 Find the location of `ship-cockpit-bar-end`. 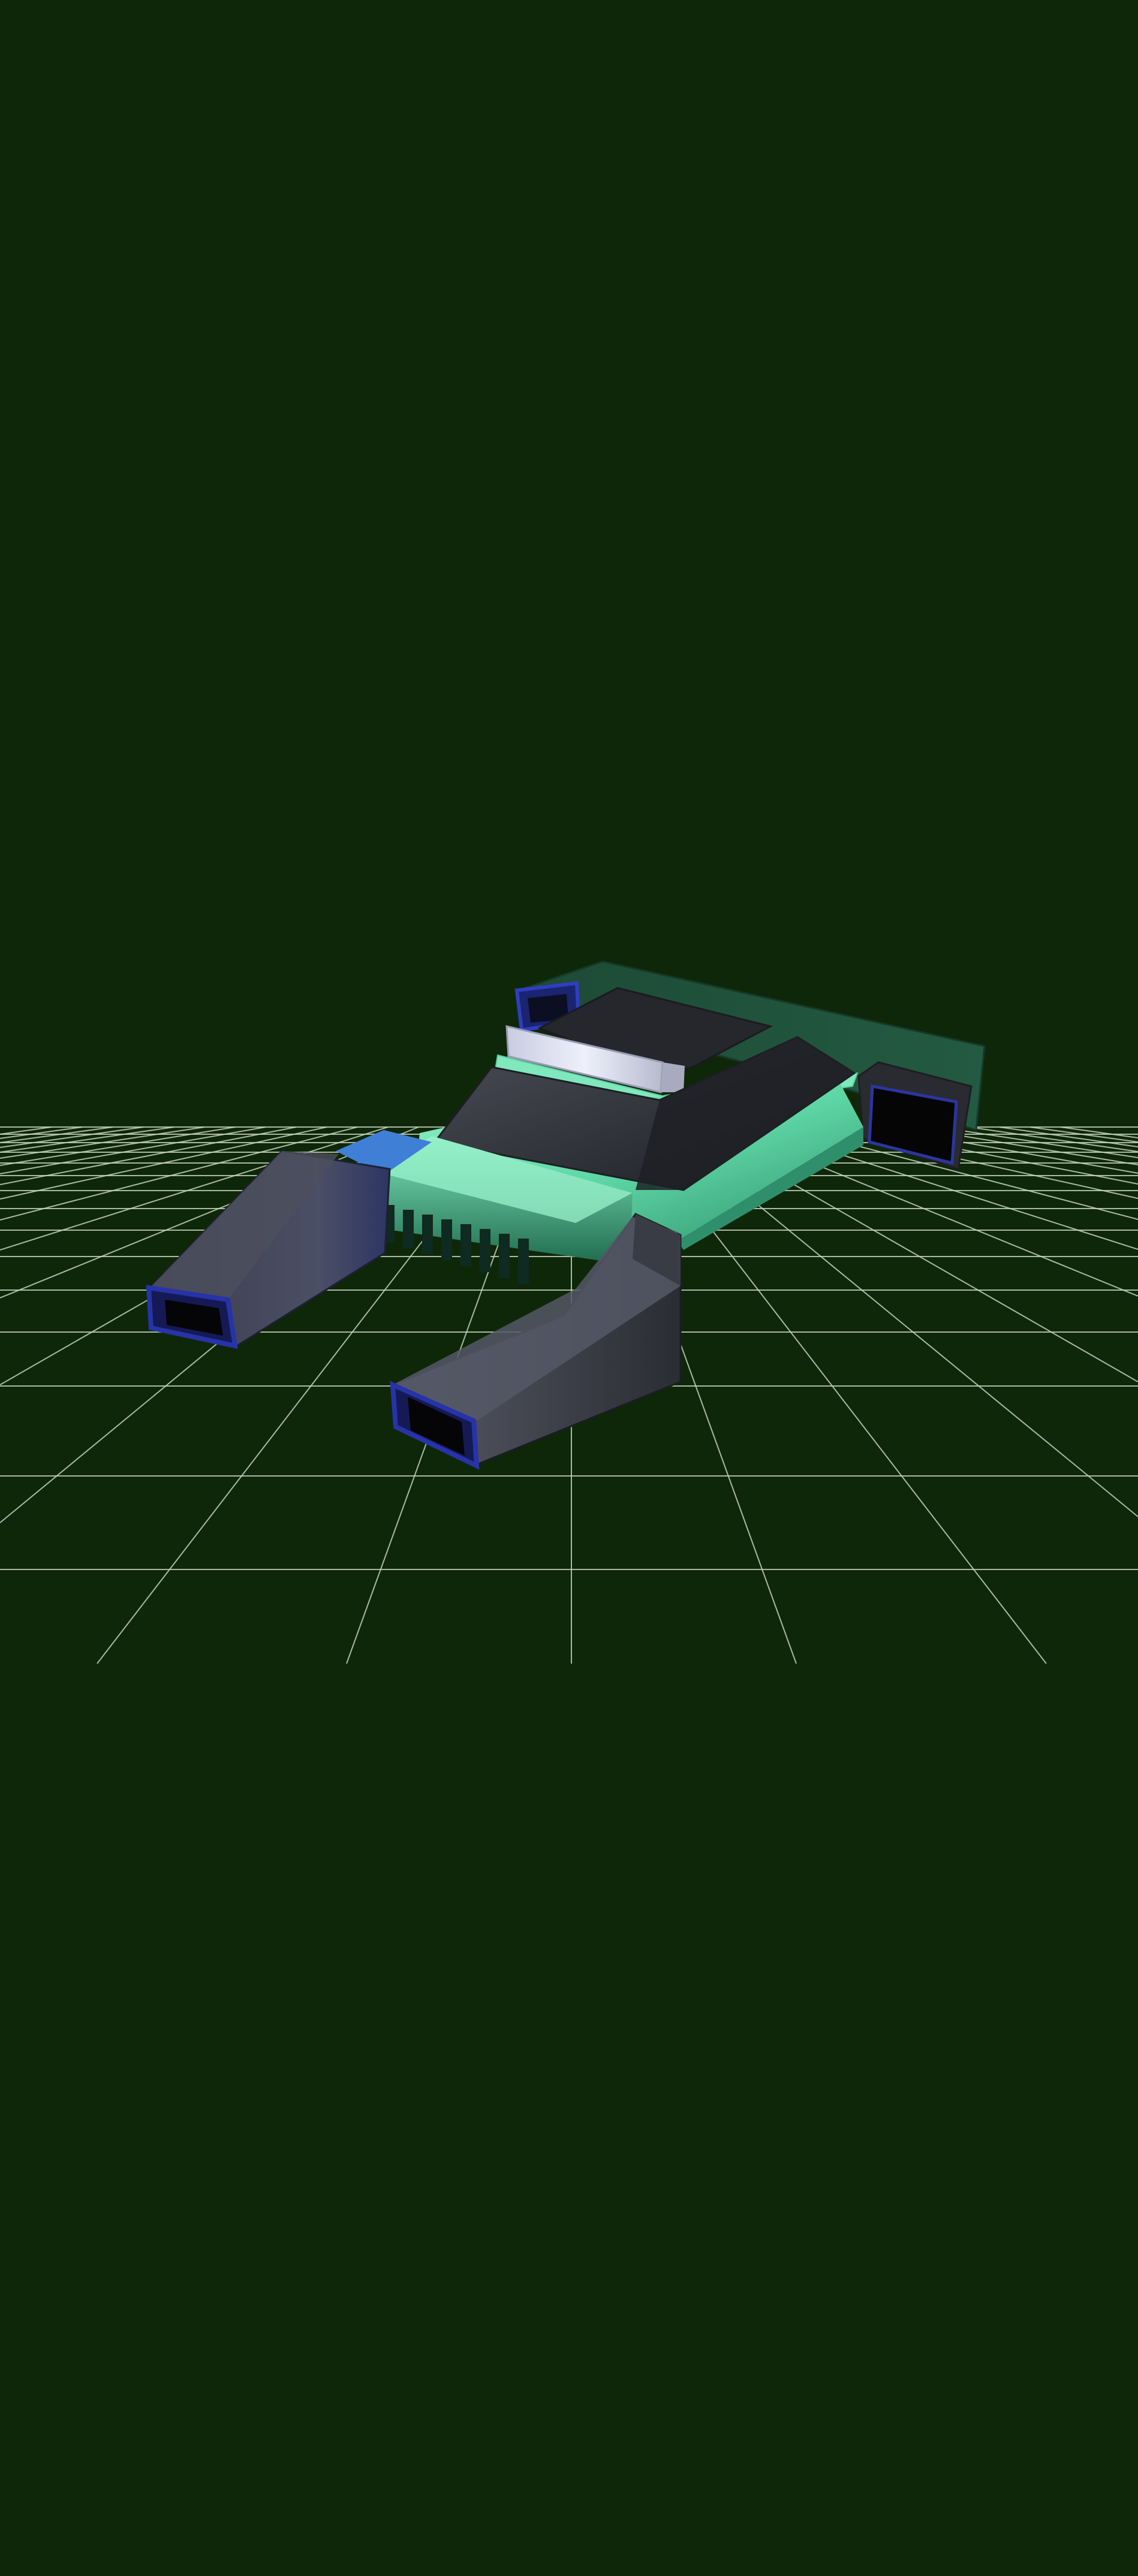

ship-cockpit-bar-end is located at coordinates (673, 1077).